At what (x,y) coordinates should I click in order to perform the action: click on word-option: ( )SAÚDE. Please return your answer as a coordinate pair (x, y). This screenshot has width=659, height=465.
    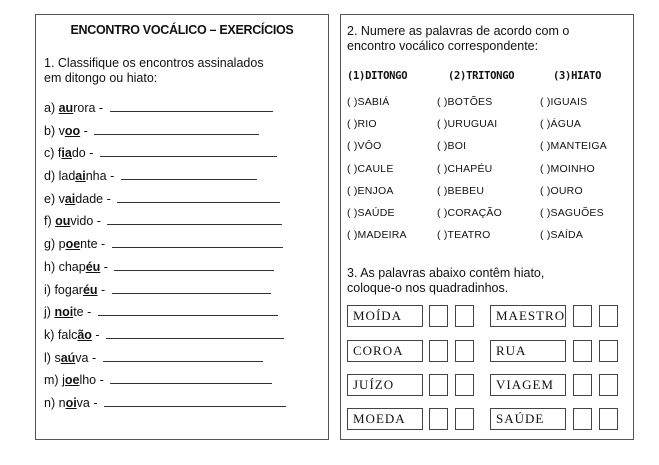
    Looking at the image, I should click on (371, 213).